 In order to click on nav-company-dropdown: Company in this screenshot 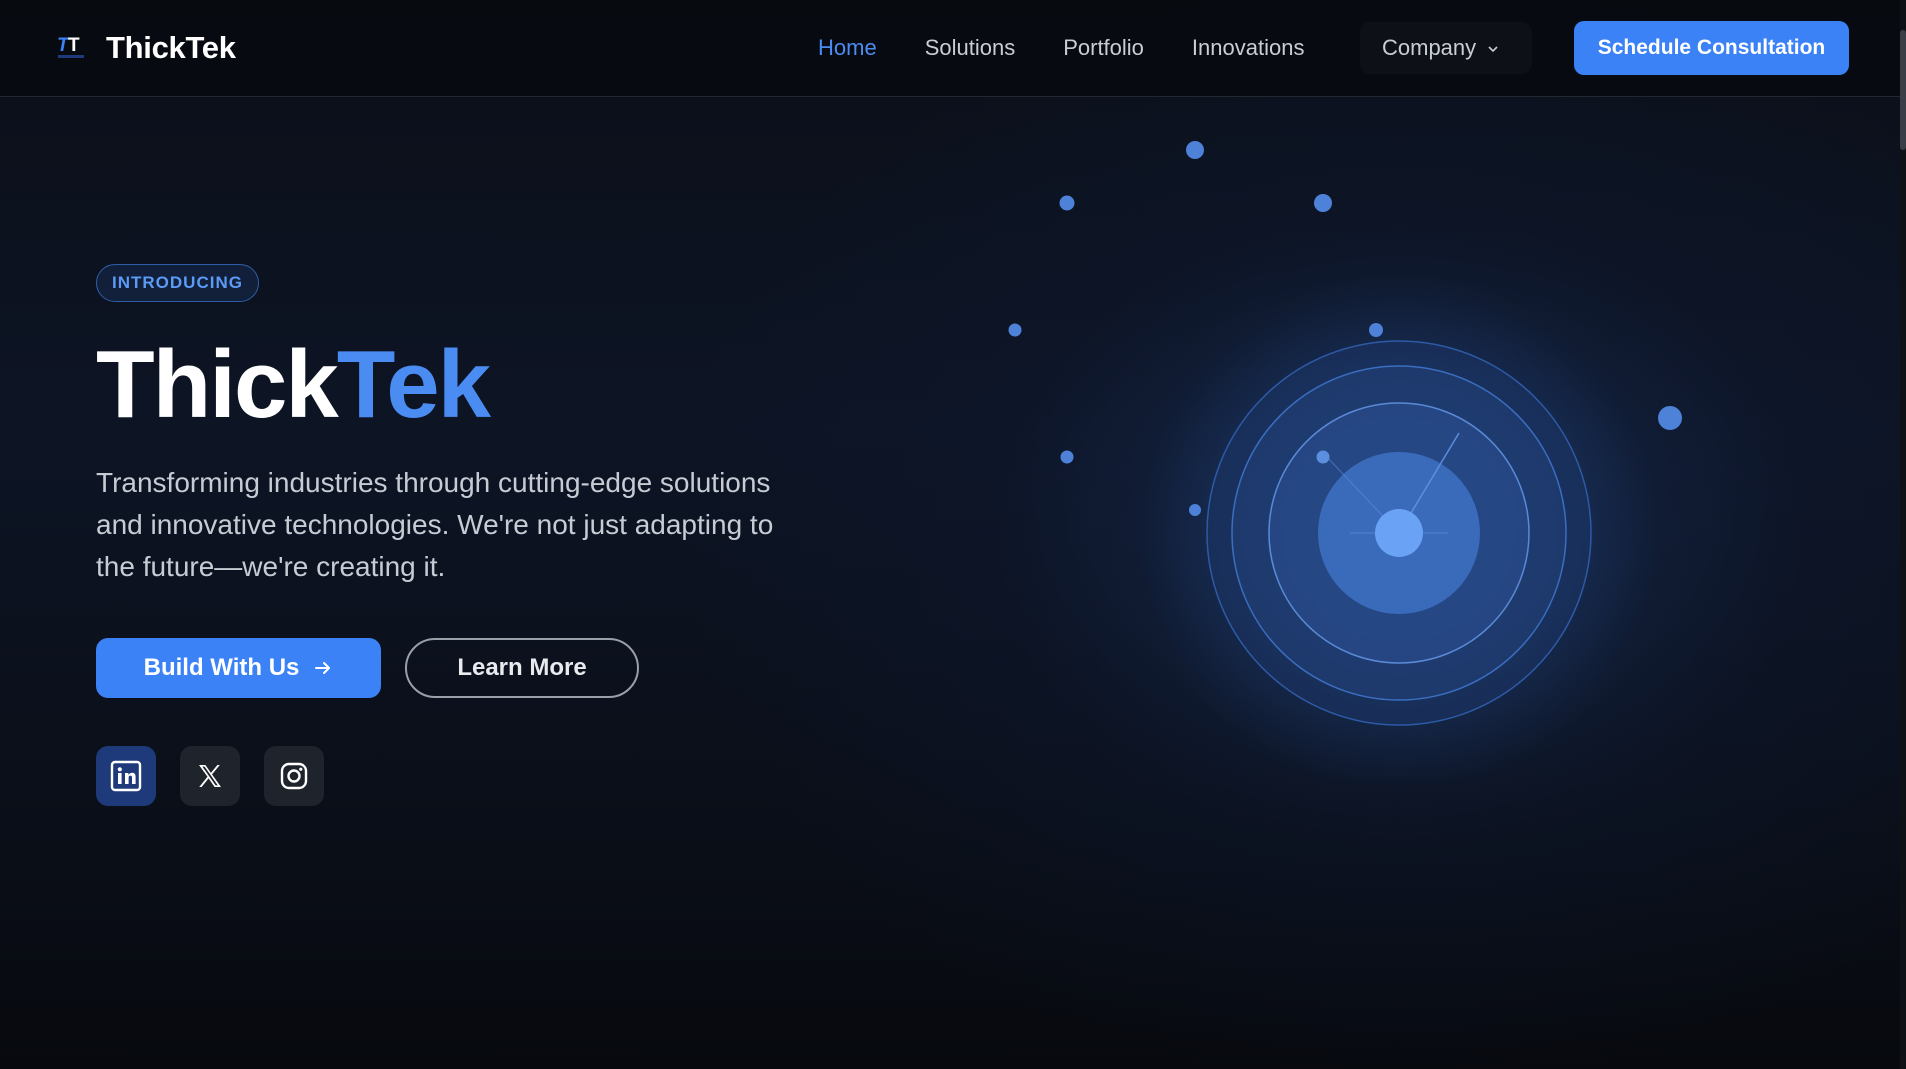, I will do `click(1446, 48)`.